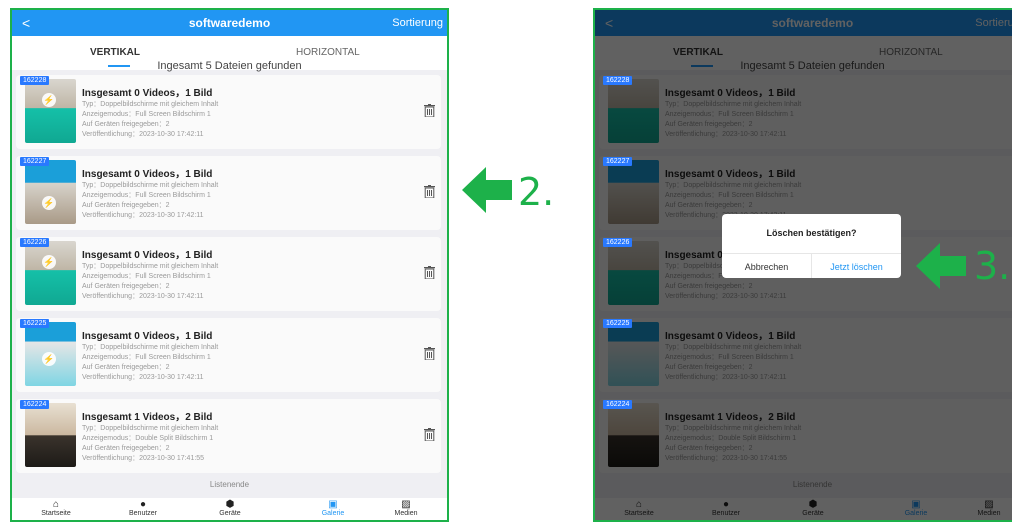 The image size is (1012, 522). What do you see at coordinates (56, 504) in the screenshot?
I see `home-icon: ⌂` at bounding box center [56, 504].